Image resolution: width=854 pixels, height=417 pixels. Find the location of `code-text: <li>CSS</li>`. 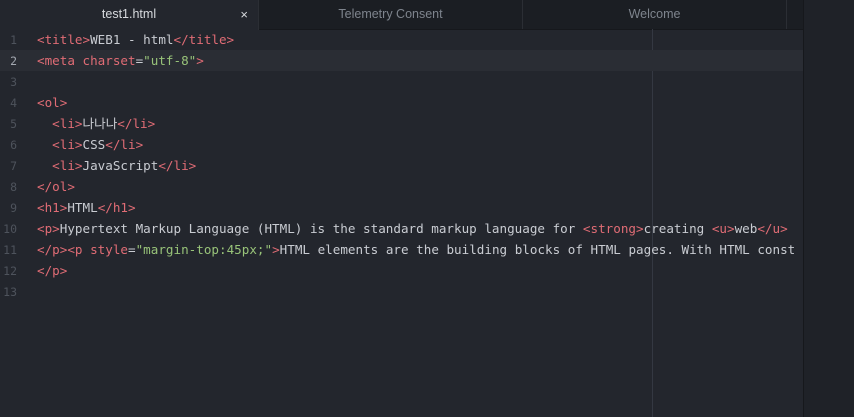

code-text: <li>CSS</li> is located at coordinates (90, 144).